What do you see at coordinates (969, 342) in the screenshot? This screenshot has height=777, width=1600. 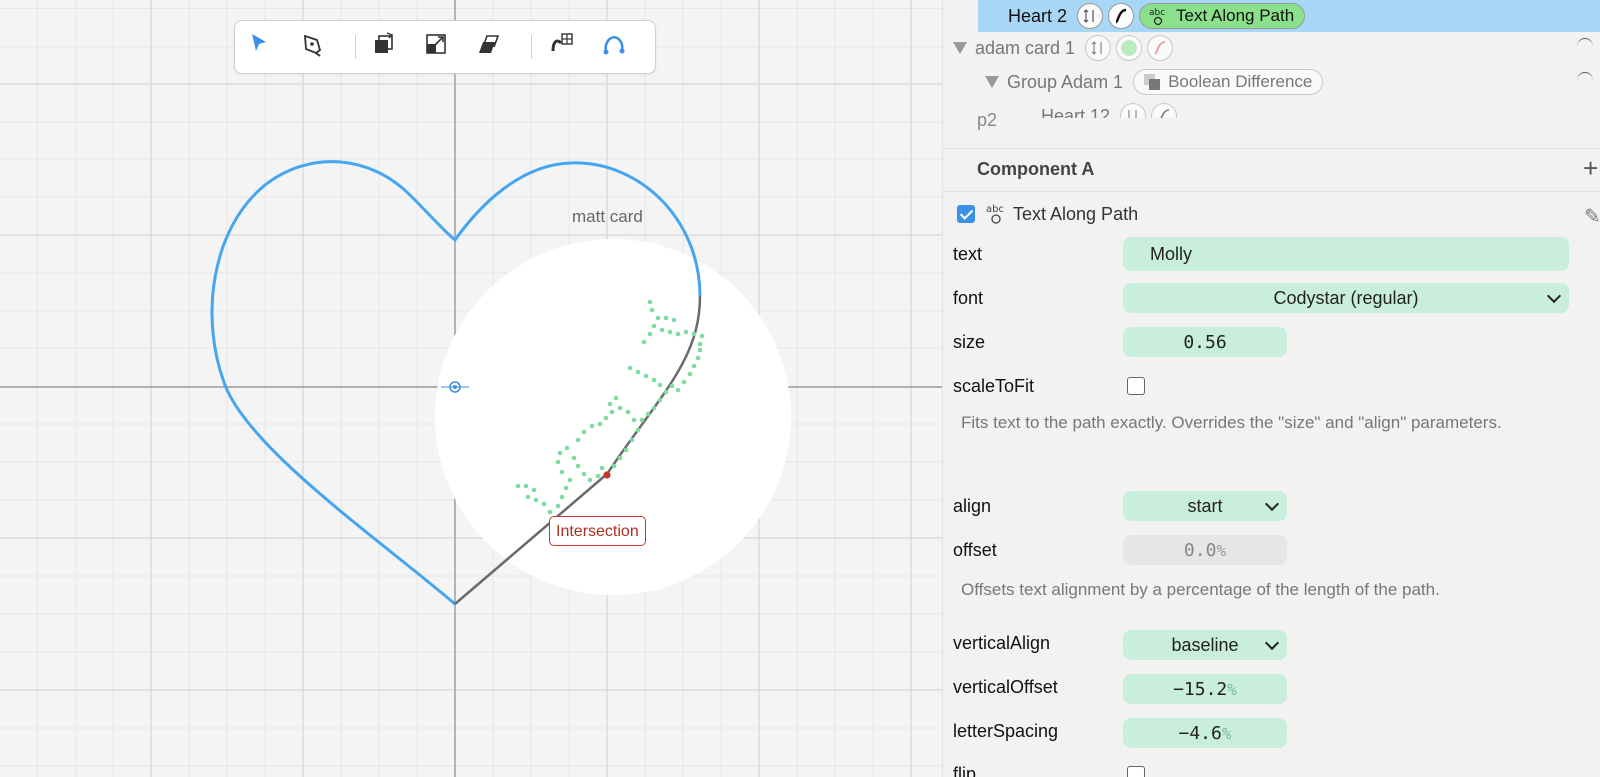 I see `param-label-size: size` at bounding box center [969, 342].